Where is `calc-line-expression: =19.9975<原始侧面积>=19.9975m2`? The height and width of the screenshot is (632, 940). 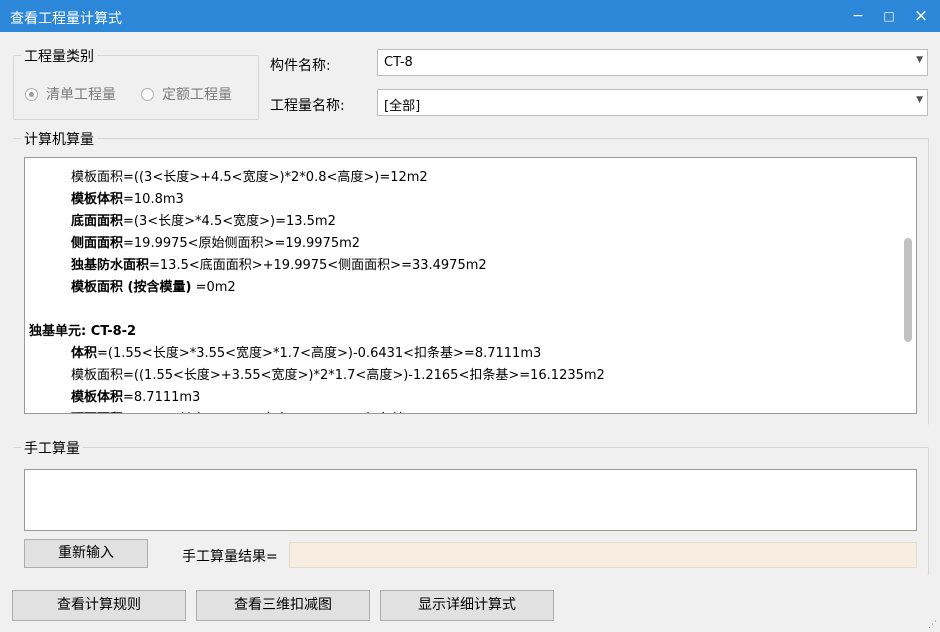 calc-line-expression: =19.9975<原始侧面积>=19.9975m2 is located at coordinates (242, 243).